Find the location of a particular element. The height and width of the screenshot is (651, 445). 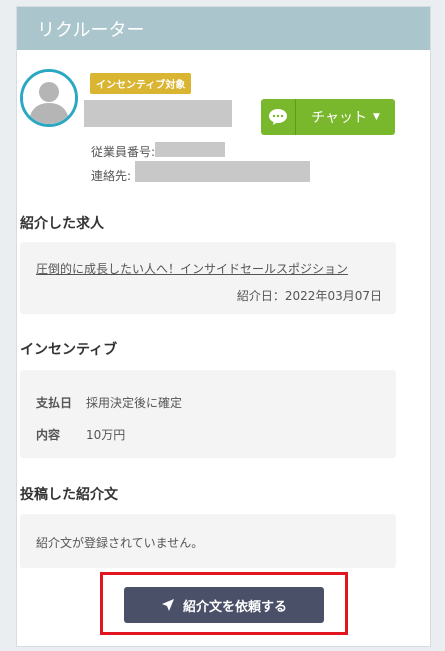

chat-button-label: チャット is located at coordinates (339, 118).